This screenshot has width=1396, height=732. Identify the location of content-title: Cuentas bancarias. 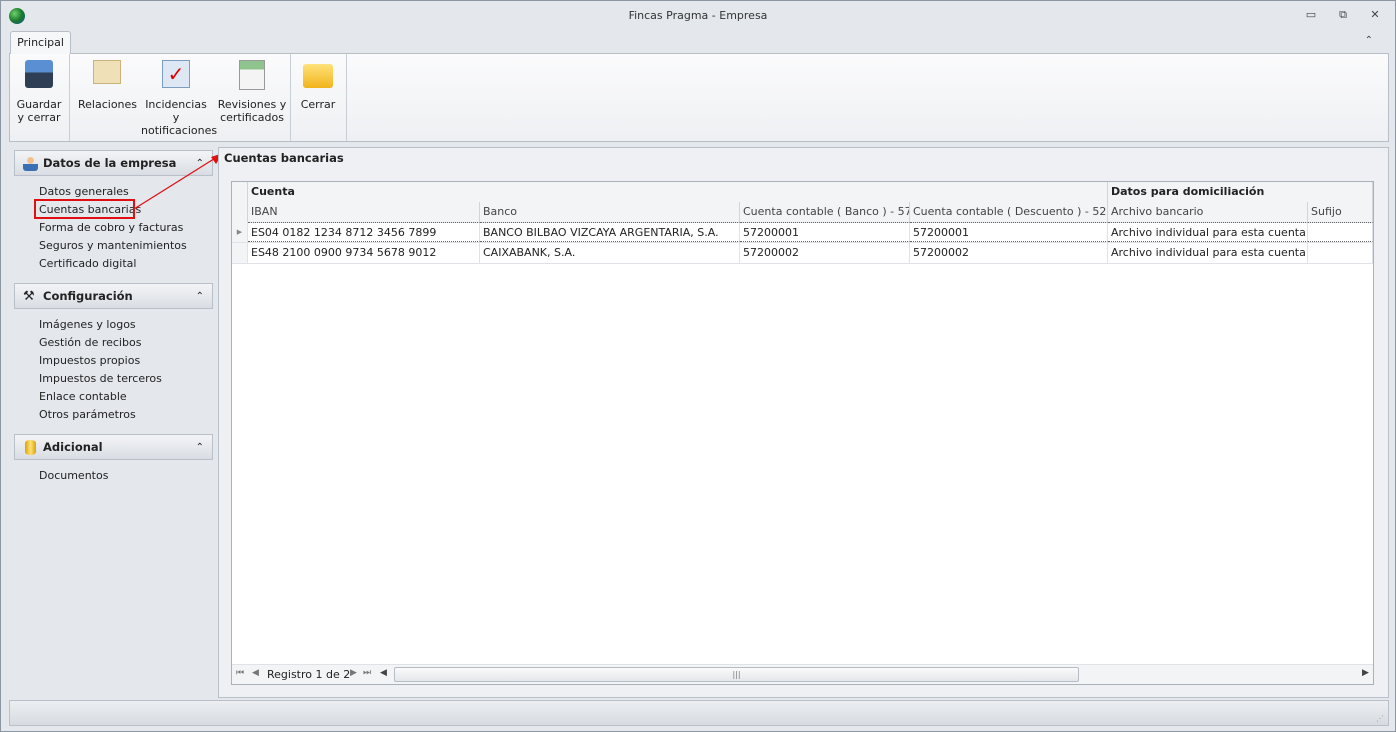
(284, 158).